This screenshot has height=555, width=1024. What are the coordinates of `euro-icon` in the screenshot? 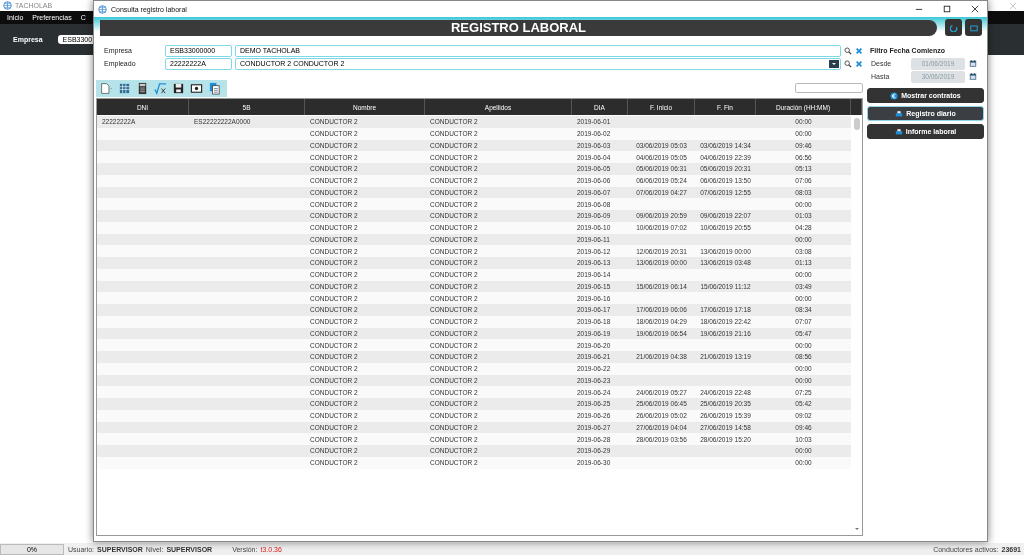 It's located at (894, 95).